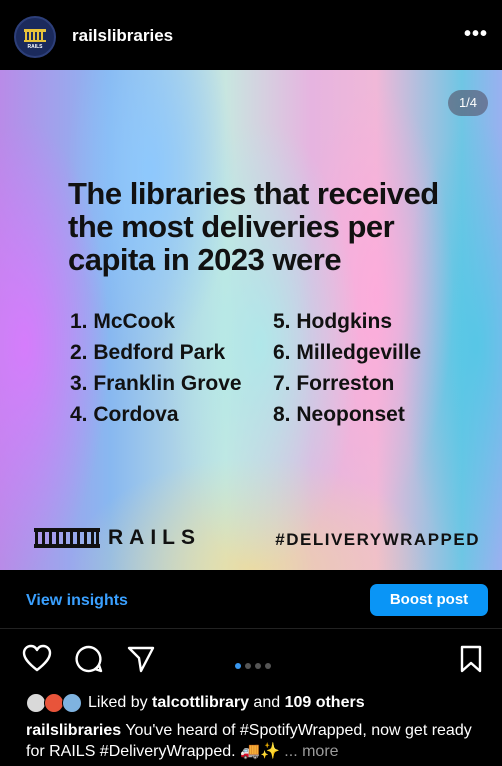 The image size is (502, 766). I want to click on action-row, so click(251, 658).